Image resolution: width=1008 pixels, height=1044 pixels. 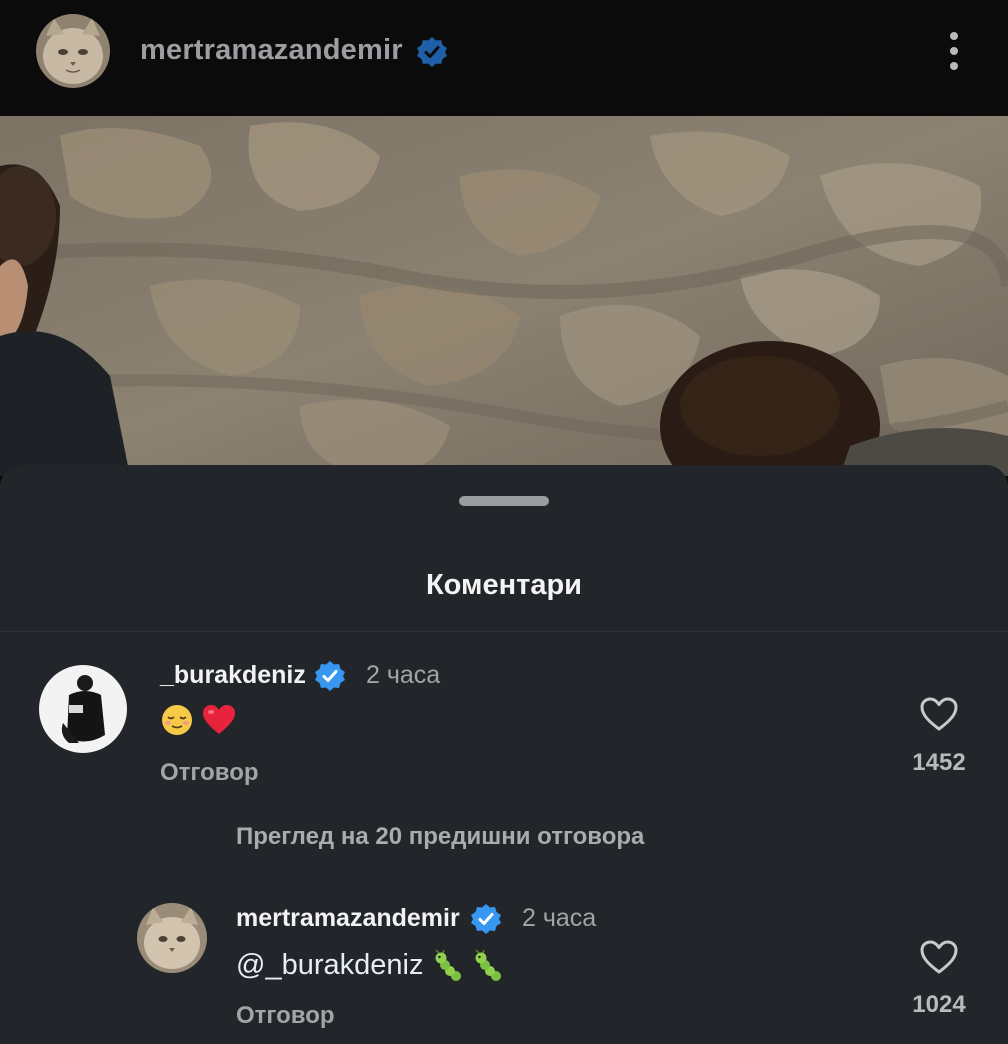 What do you see at coordinates (177, 720) in the screenshot?
I see `relieved-face-icon` at bounding box center [177, 720].